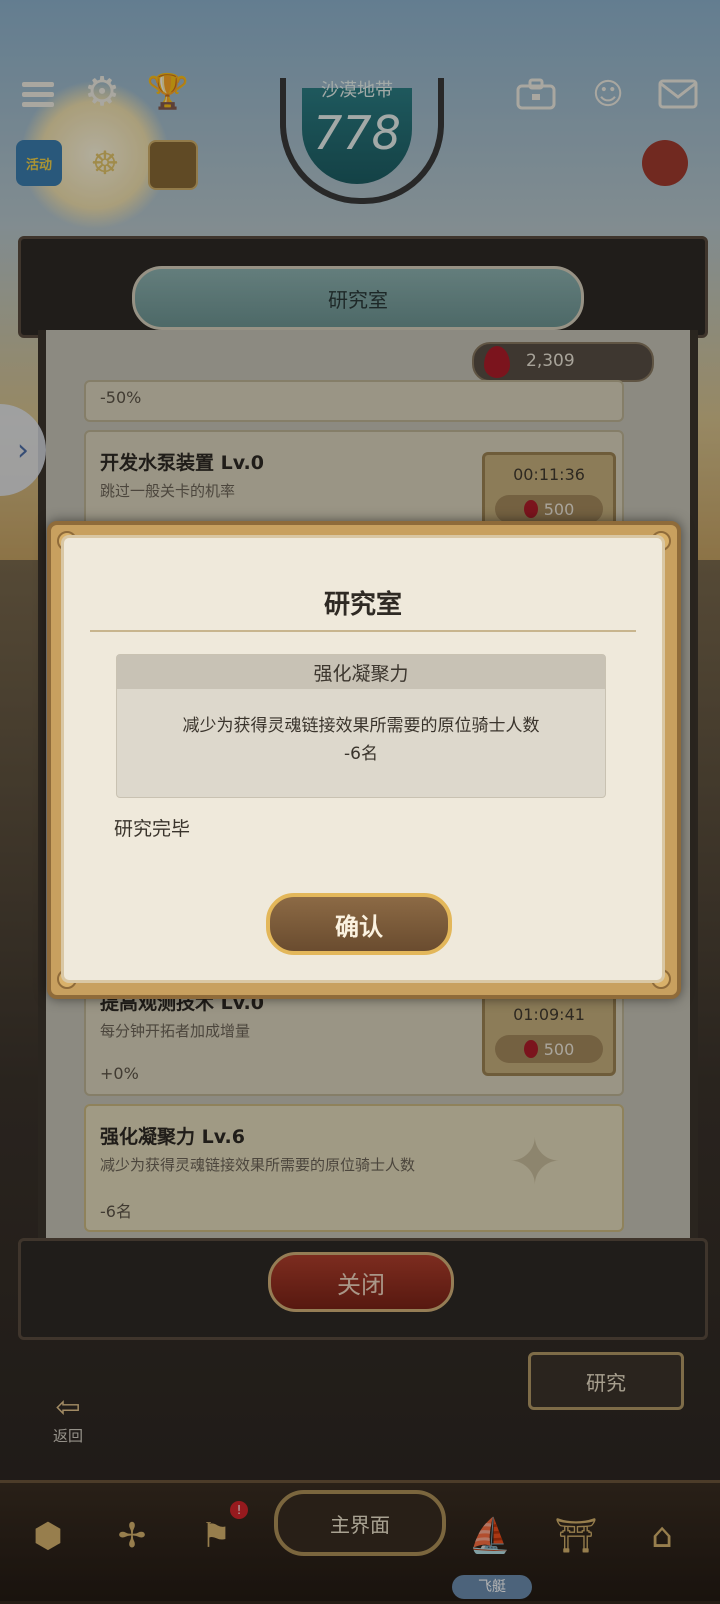  I want to click on effect-value: -6名, so click(361, 754).